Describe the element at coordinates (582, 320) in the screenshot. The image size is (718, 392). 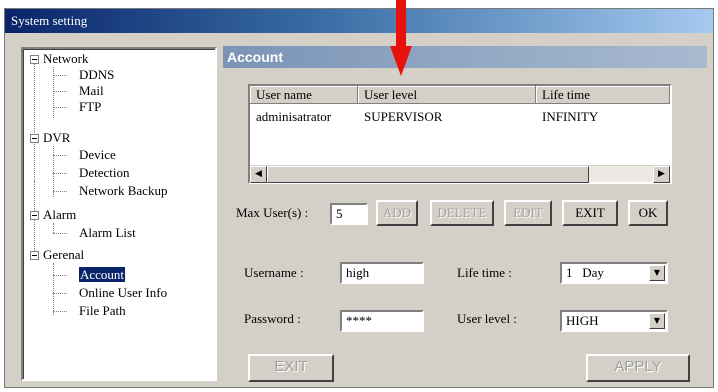
I see `userlevel-select-value: HIGH` at that location.